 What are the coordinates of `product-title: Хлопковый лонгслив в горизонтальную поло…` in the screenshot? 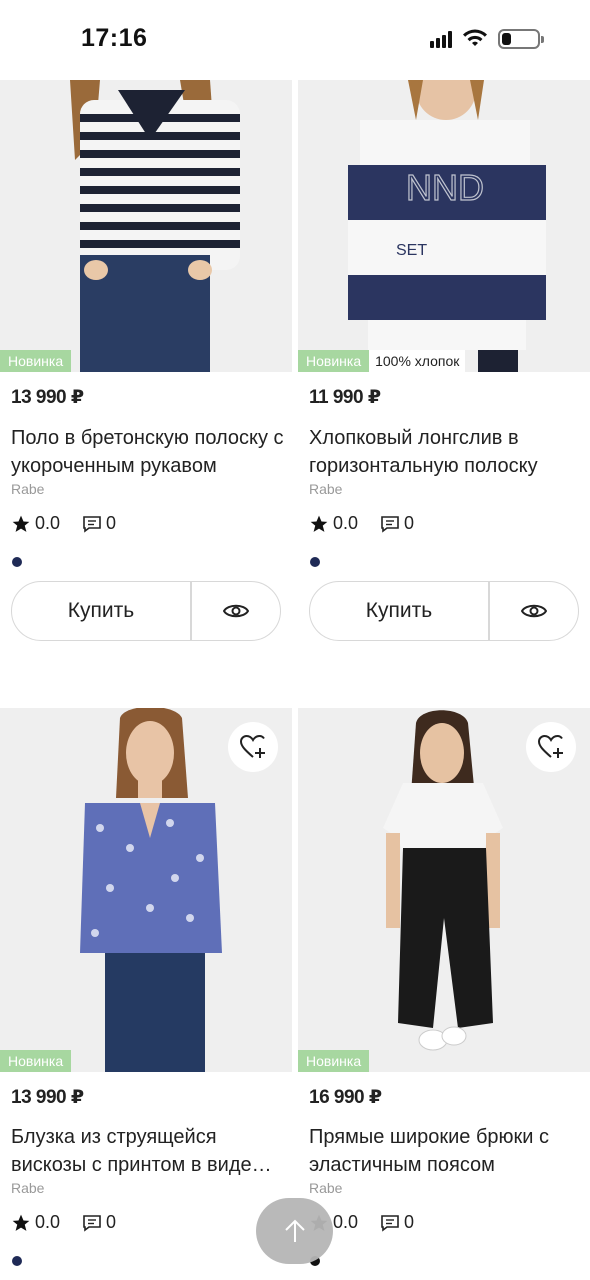 It's located at (446, 452).